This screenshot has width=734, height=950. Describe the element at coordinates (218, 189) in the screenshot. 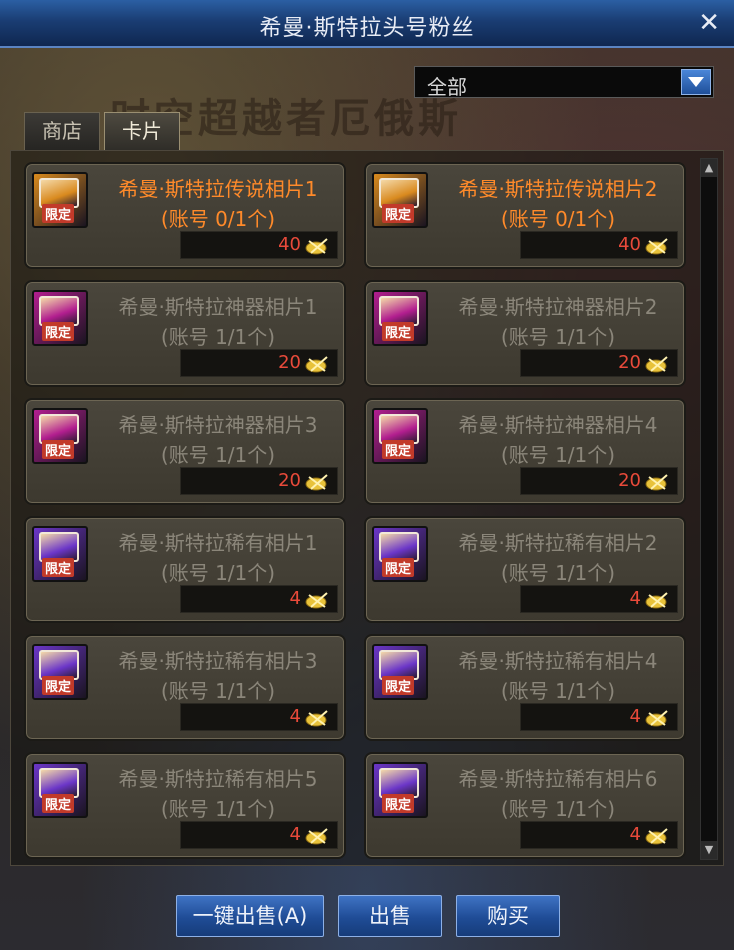

I see `item-title: 希曼·斯特拉传说相片1` at that location.